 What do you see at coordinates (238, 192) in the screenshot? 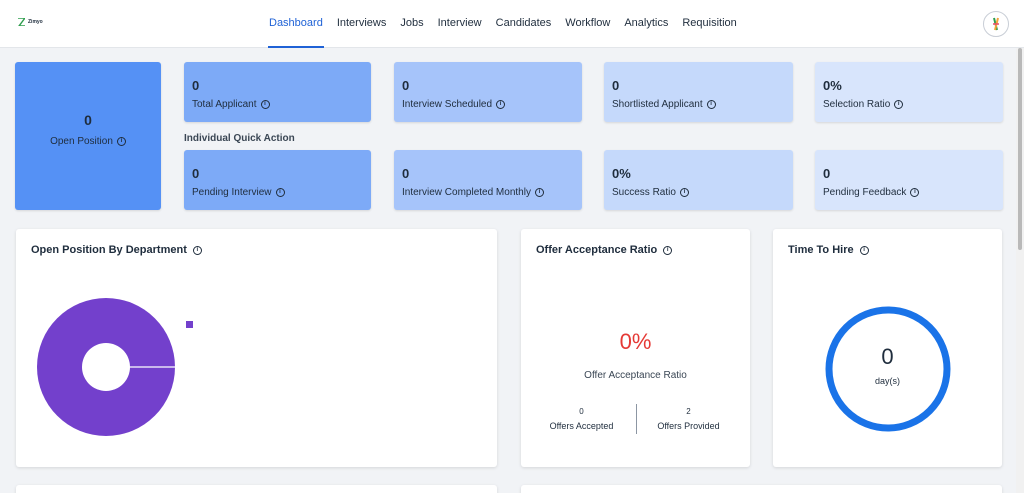
I see `pending-interview-label: Pending Interview i` at bounding box center [238, 192].